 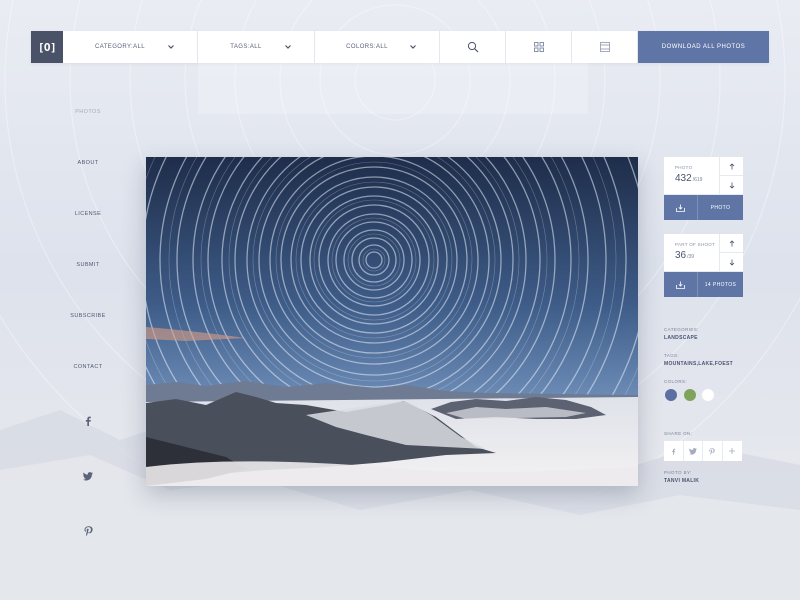 What do you see at coordinates (681, 481) in the screenshot?
I see `photo-by-value: TANVI MALIK` at bounding box center [681, 481].